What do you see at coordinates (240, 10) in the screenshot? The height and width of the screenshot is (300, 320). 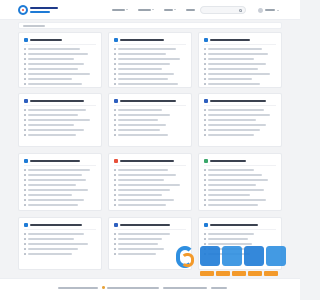 I see `search-icon` at bounding box center [240, 10].